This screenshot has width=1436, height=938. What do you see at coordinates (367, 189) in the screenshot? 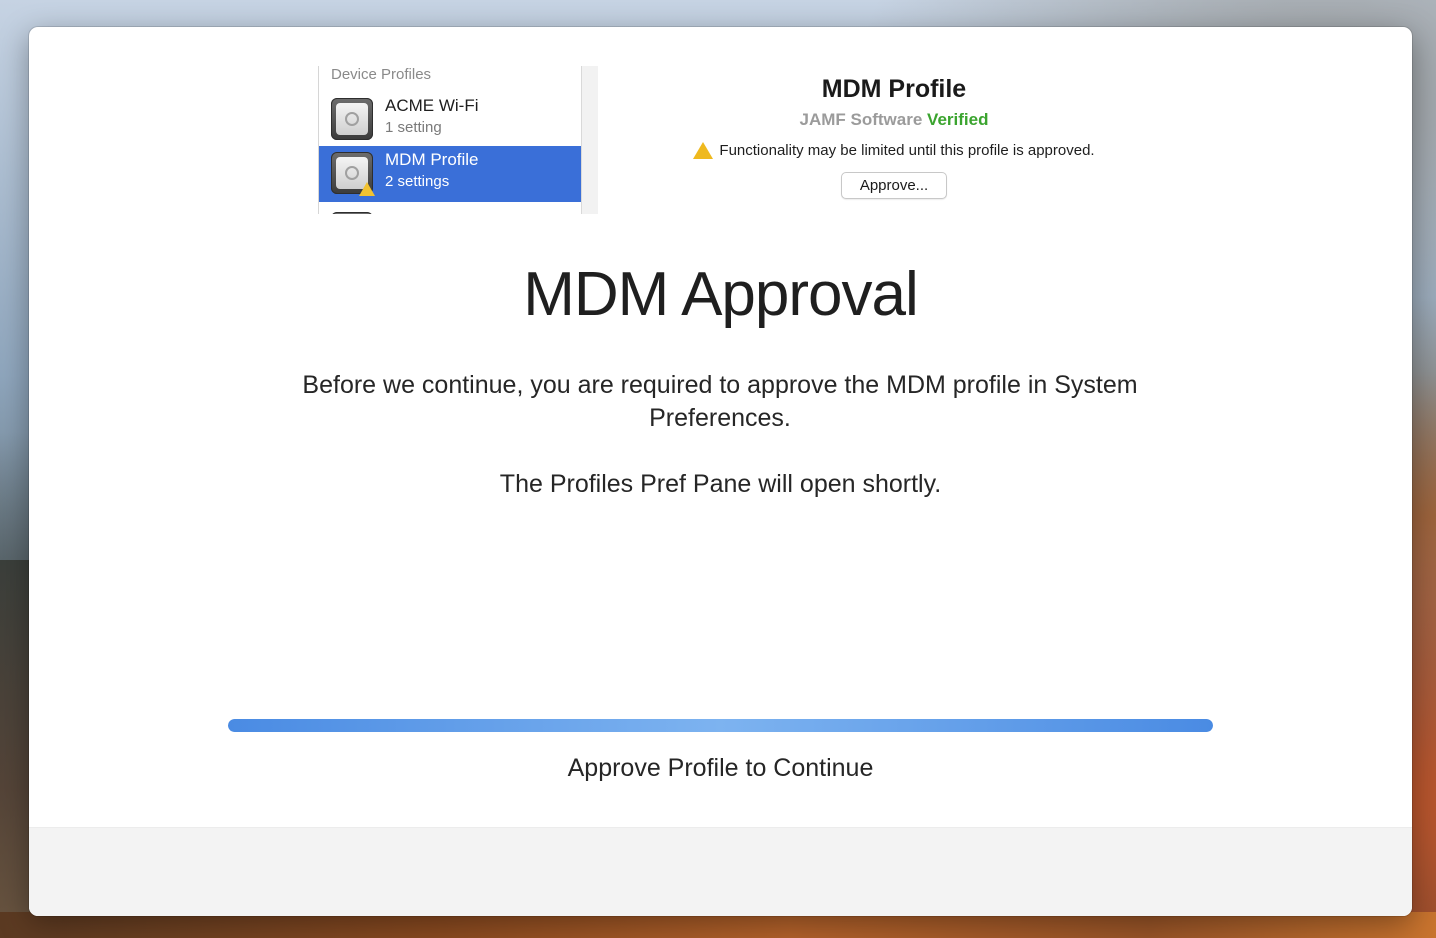
I see `warning-badge-icon` at bounding box center [367, 189].